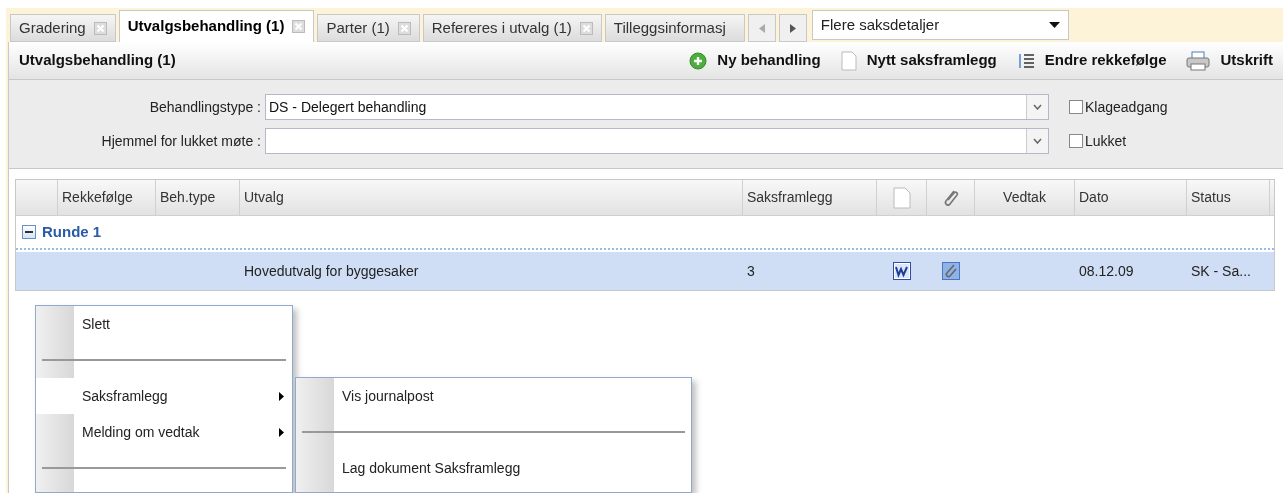 This screenshot has height=493, width=1283. I want to click on column-header: Dato, so click(1131, 197).